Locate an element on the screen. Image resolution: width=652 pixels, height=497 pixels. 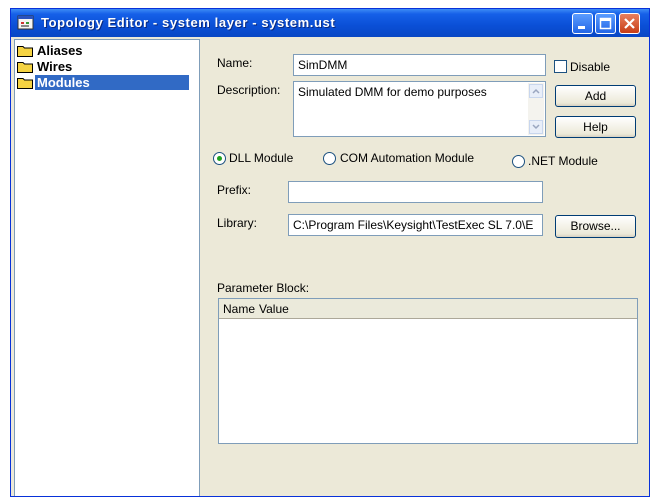
description-scrollbar is located at coordinates (536, 109).